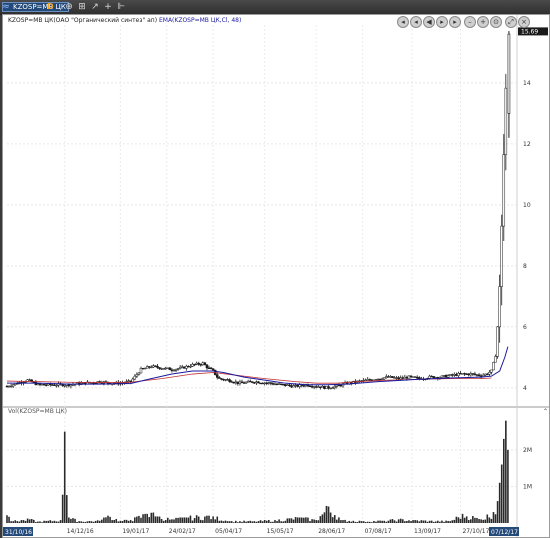 The height and width of the screenshot is (538, 550). Describe the element at coordinates (280, 531) in the screenshot. I see `time-tick-label: 15/05/17` at that location.